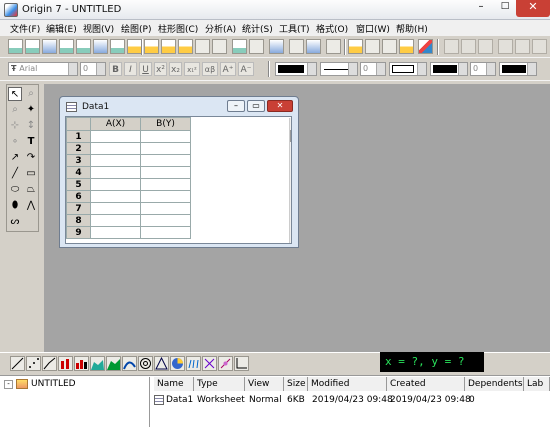  Describe the element at coordinates (160, 69) in the screenshot. I see `superscript-button: x²` at that location.